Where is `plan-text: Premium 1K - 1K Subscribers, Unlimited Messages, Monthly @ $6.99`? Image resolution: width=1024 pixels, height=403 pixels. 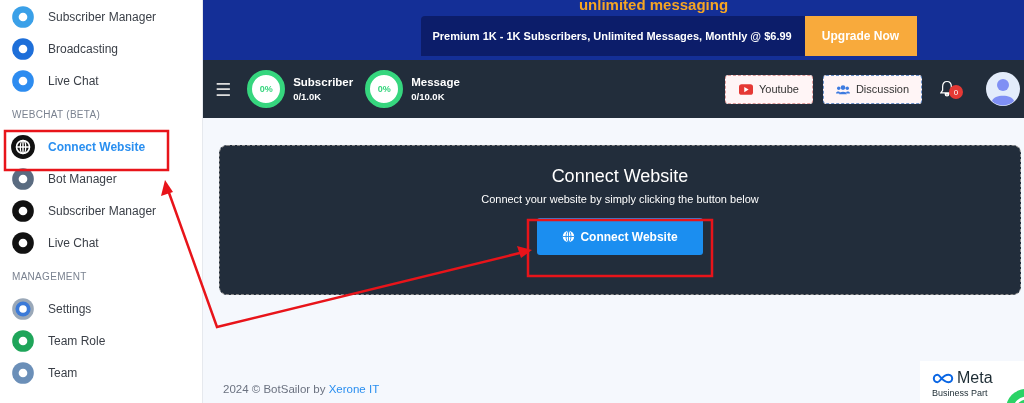 plan-text: Premium 1K - 1K Subscribers, Unlimited Messages, Monthly @ $6.99 is located at coordinates (612, 36).